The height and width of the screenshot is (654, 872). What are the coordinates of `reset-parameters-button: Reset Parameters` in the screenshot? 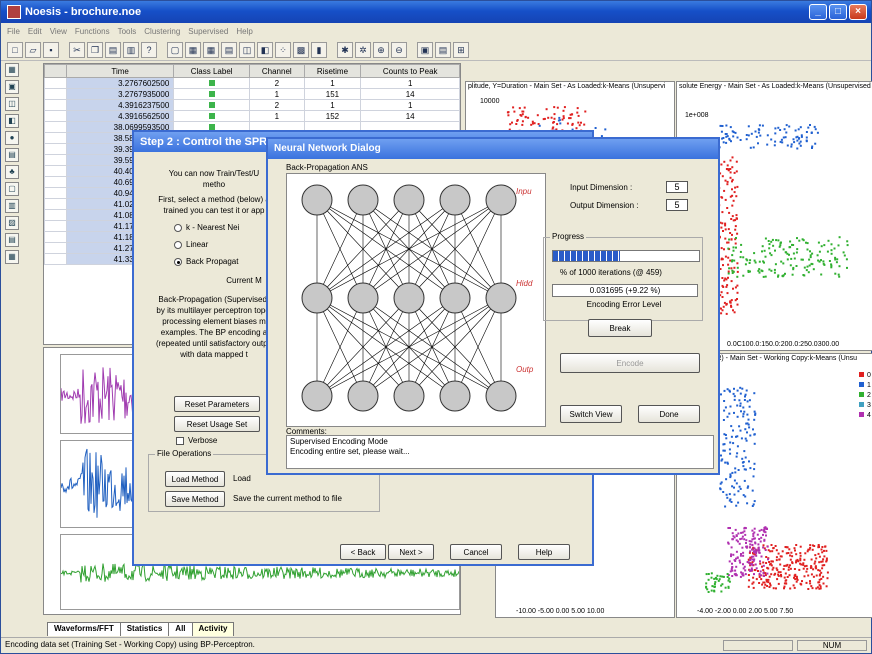 It's located at (217, 404).